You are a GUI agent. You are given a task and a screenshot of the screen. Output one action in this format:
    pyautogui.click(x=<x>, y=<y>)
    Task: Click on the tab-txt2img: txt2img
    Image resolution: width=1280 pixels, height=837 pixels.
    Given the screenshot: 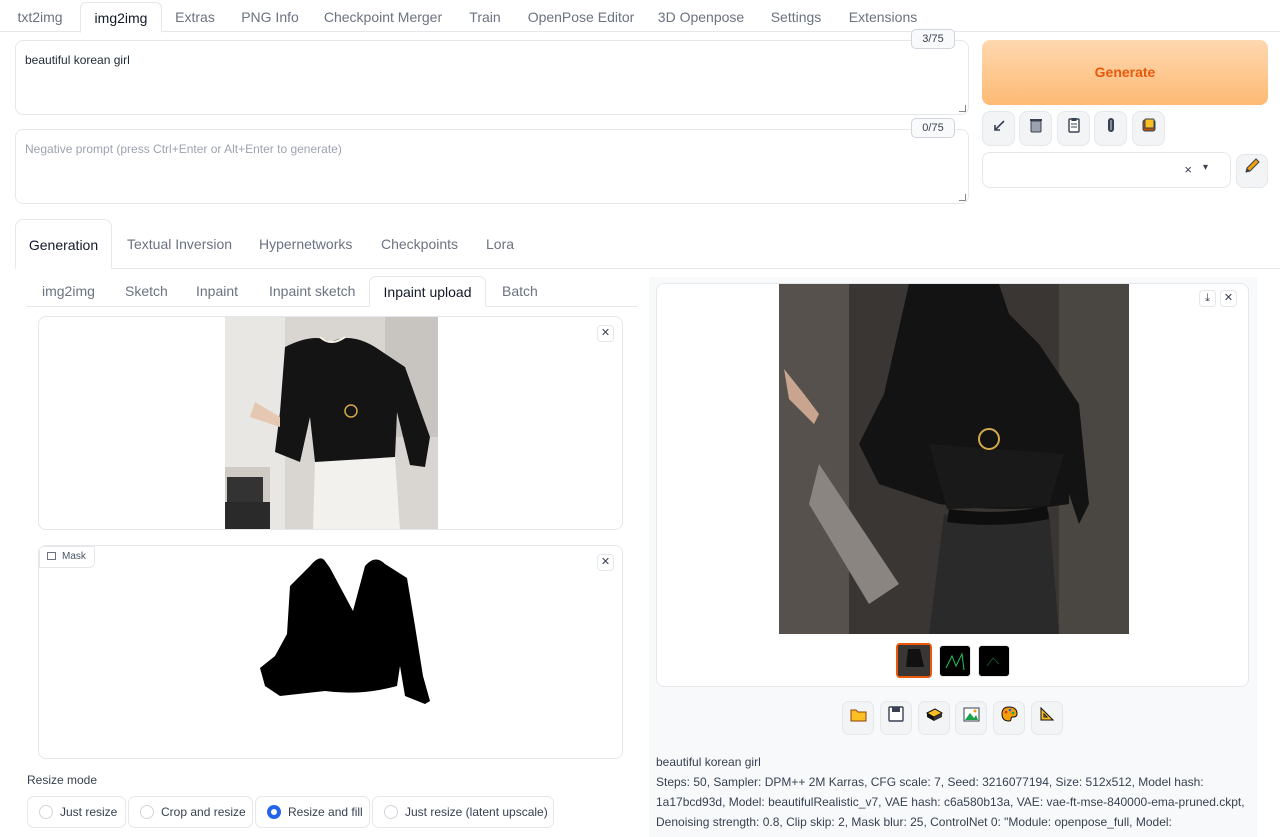 What is the action you would take?
    pyautogui.click(x=40, y=16)
    